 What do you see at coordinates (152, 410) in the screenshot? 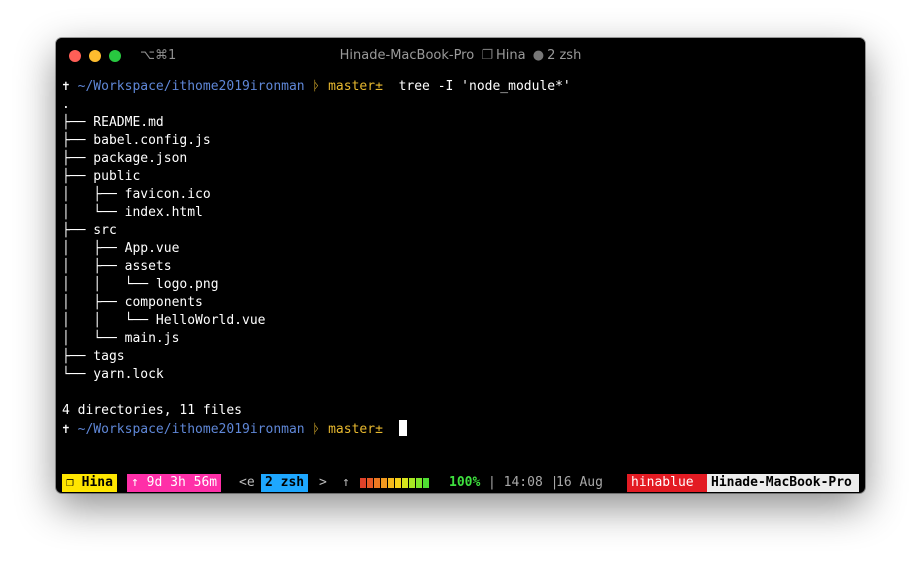
I see `tree-line: 4 directories, 11 files` at bounding box center [152, 410].